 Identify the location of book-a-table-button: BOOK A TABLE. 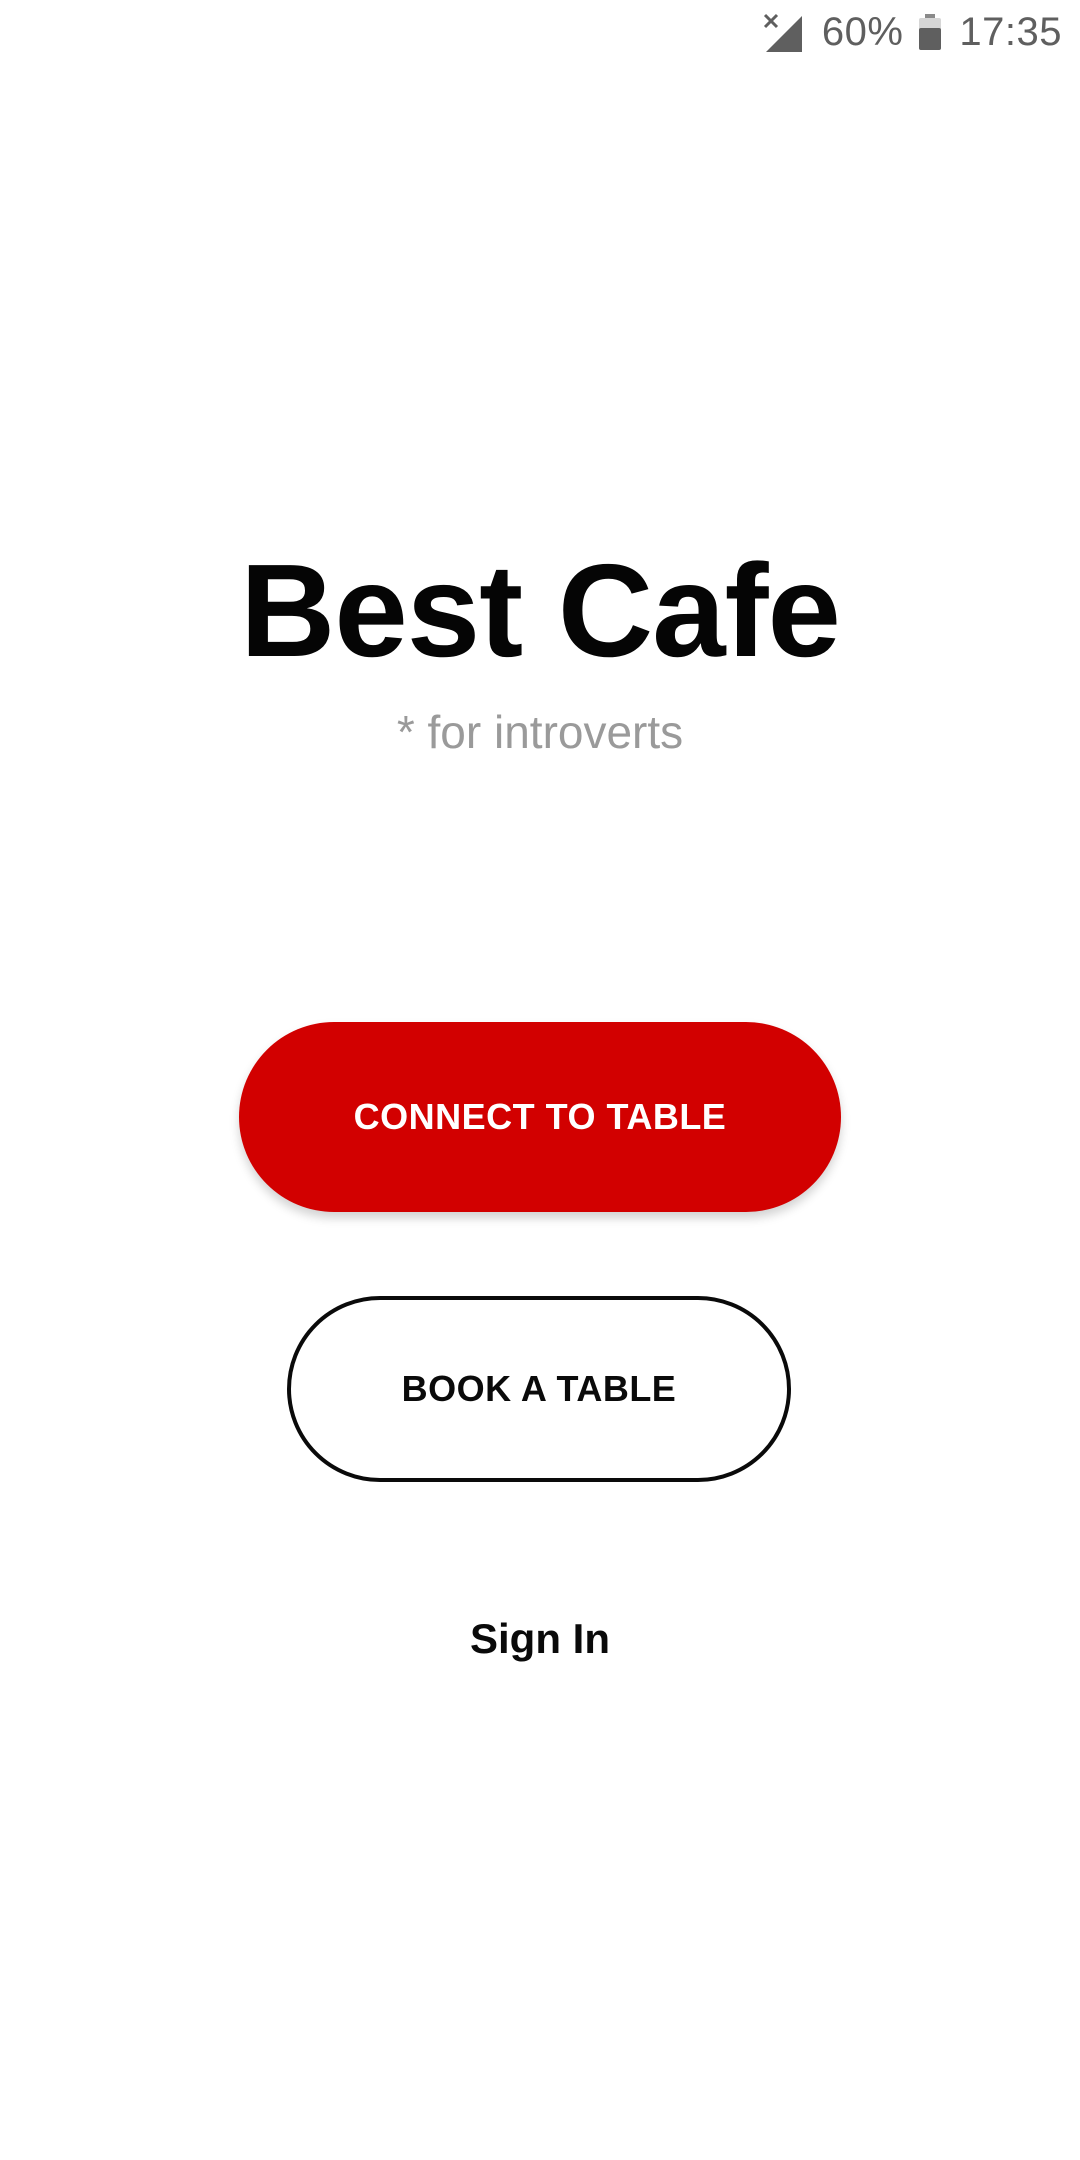
(539, 1389).